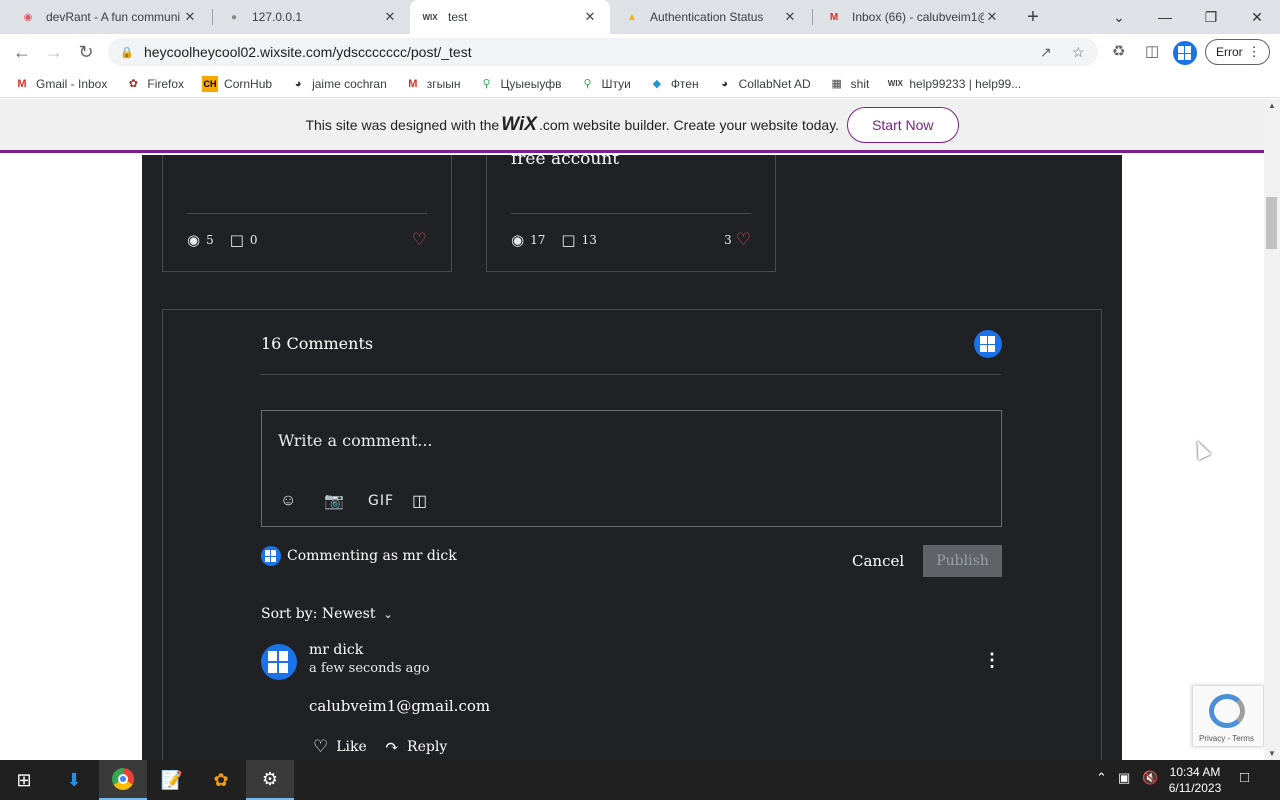  What do you see at coordinates (1119, 17) in the screenshot?
I see `tab-search-icon: ⌄` at bounding box center [1119, 17].